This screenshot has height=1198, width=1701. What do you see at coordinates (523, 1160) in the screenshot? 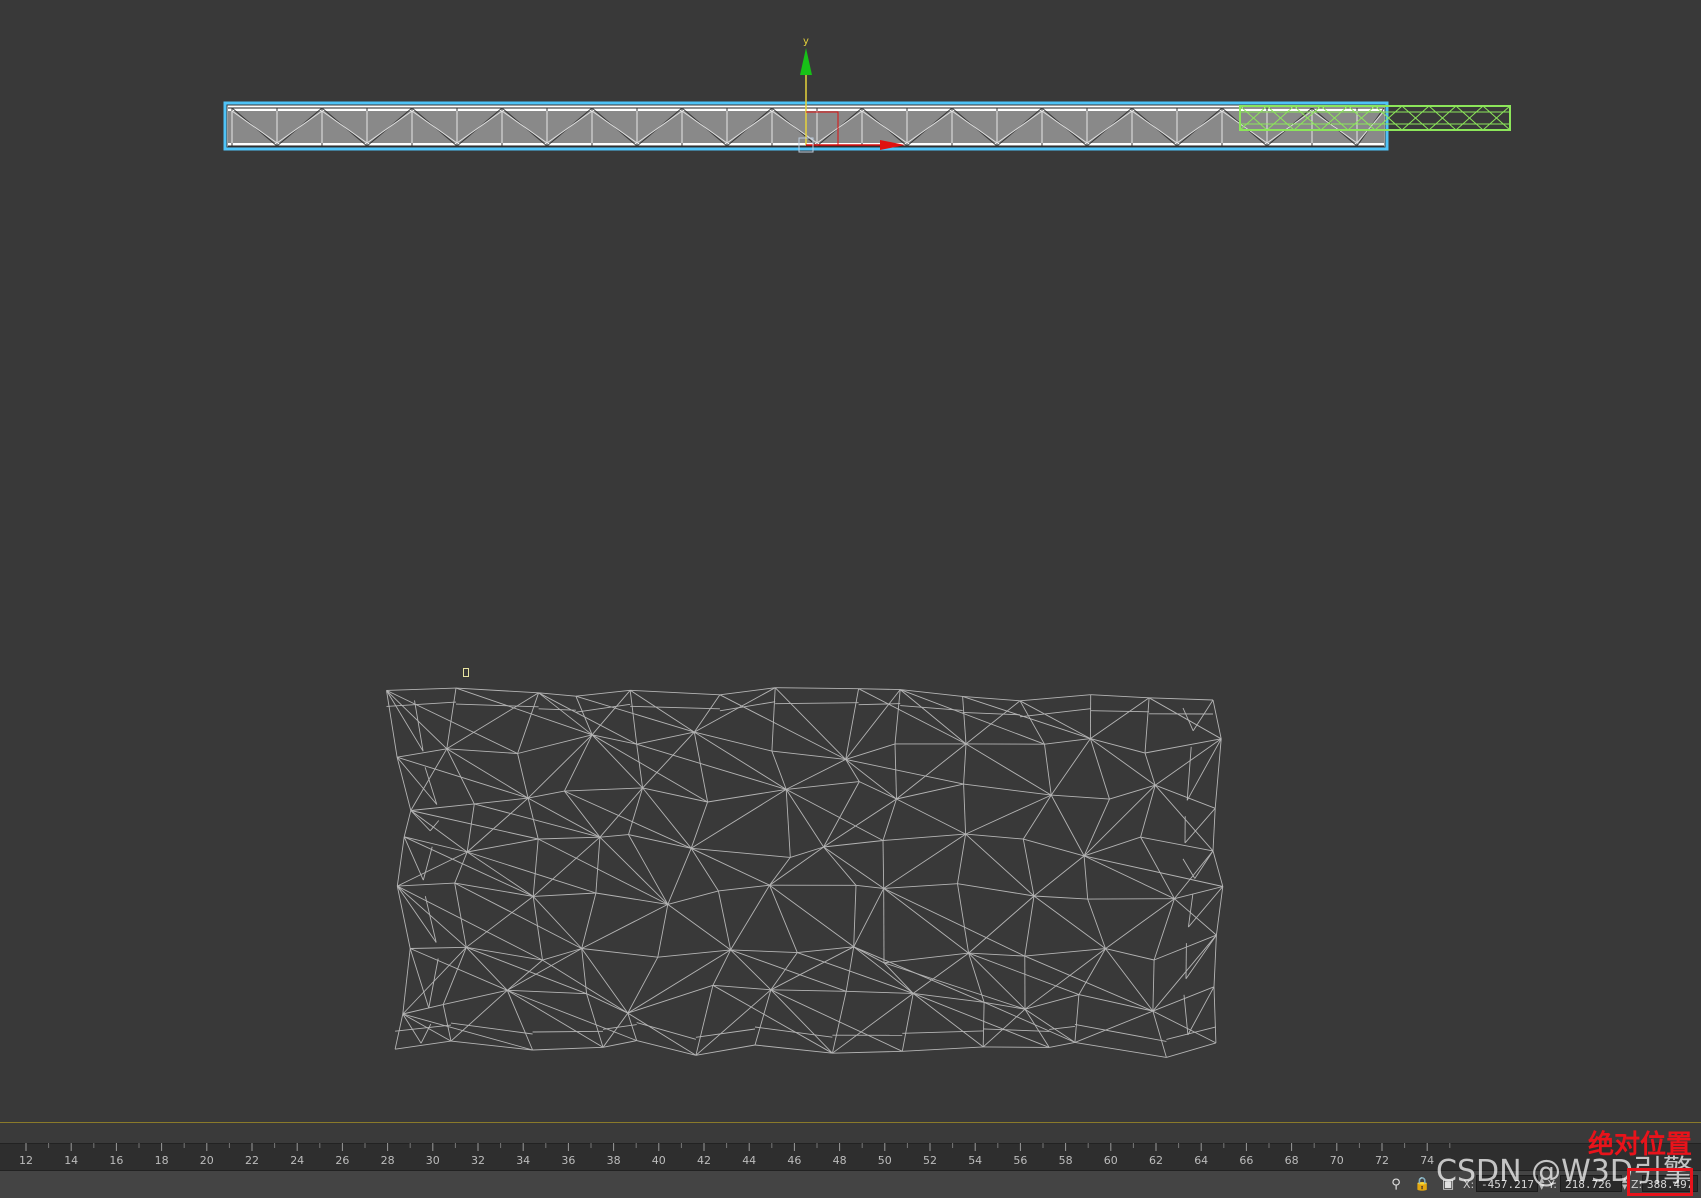
I see `ruler-tick-label: 34` at bounding box center [523, 1160].